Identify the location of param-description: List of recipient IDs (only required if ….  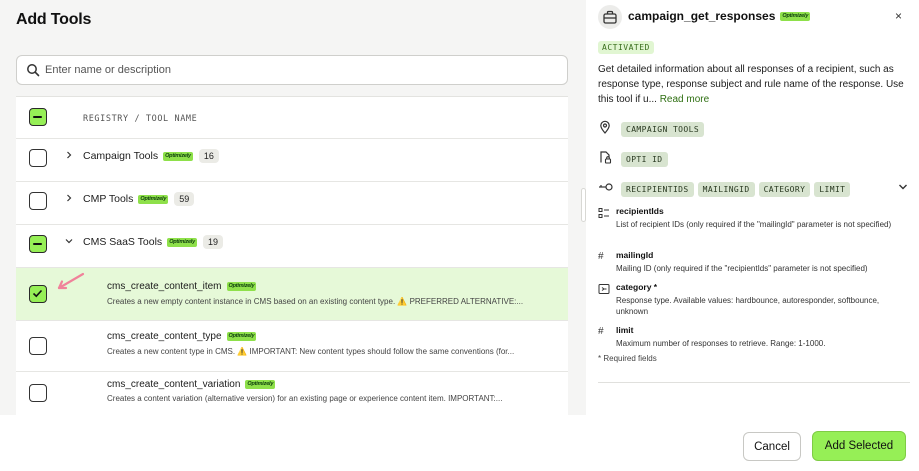
(754, 224).